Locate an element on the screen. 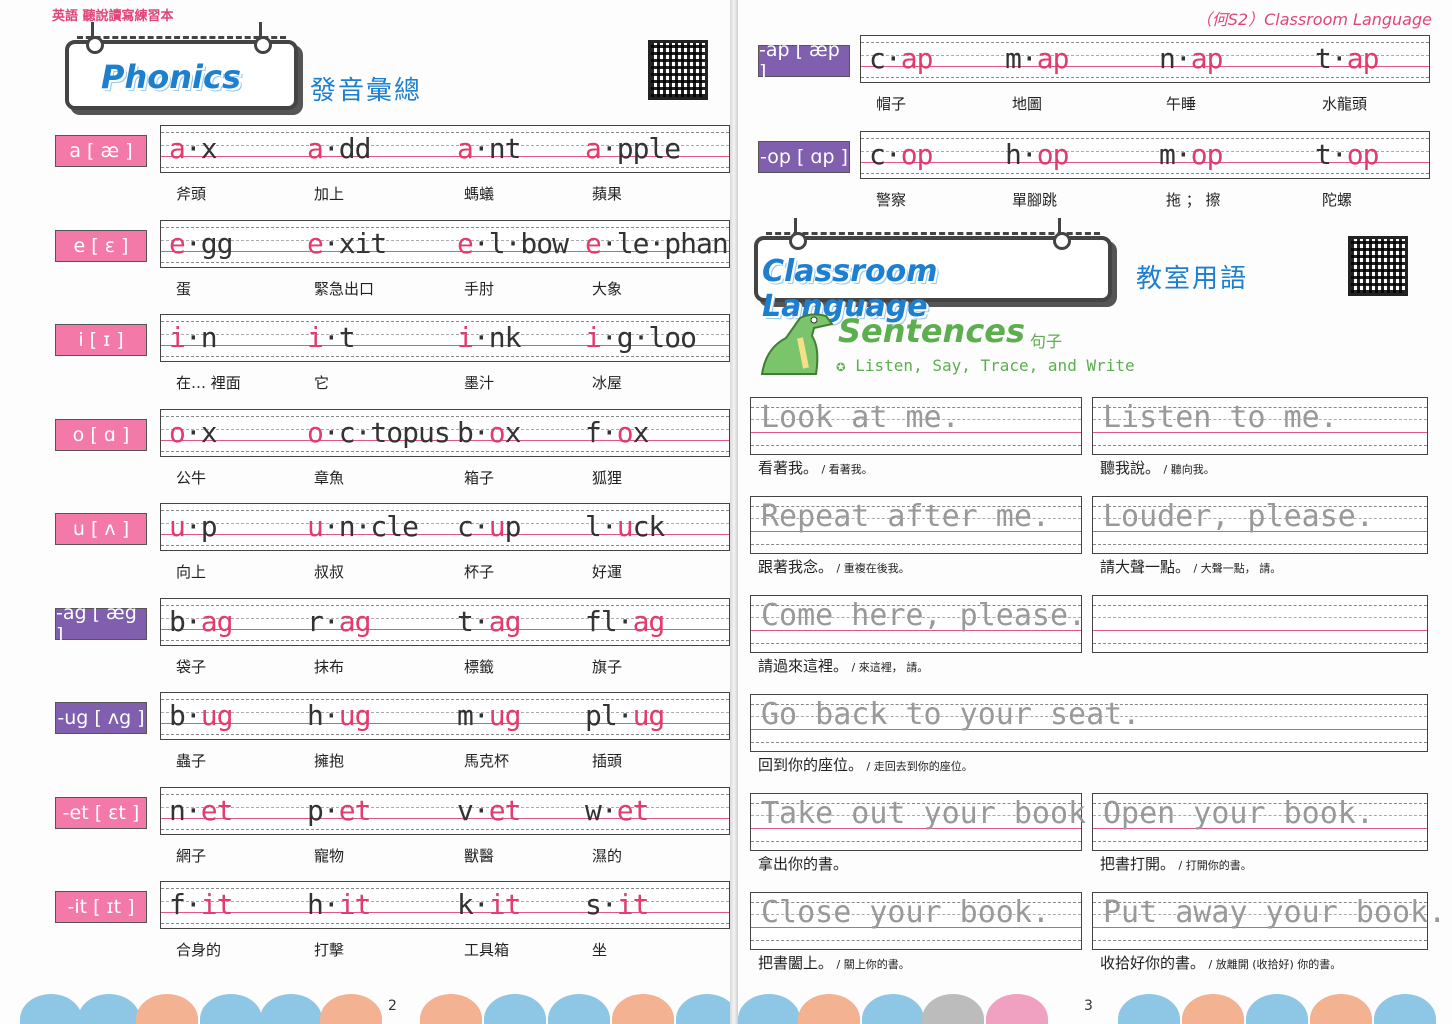 The height and width of the screenshot is (1024, 1452). sentence-tracing-box: Close your book. is located at coordinates (916, 921).